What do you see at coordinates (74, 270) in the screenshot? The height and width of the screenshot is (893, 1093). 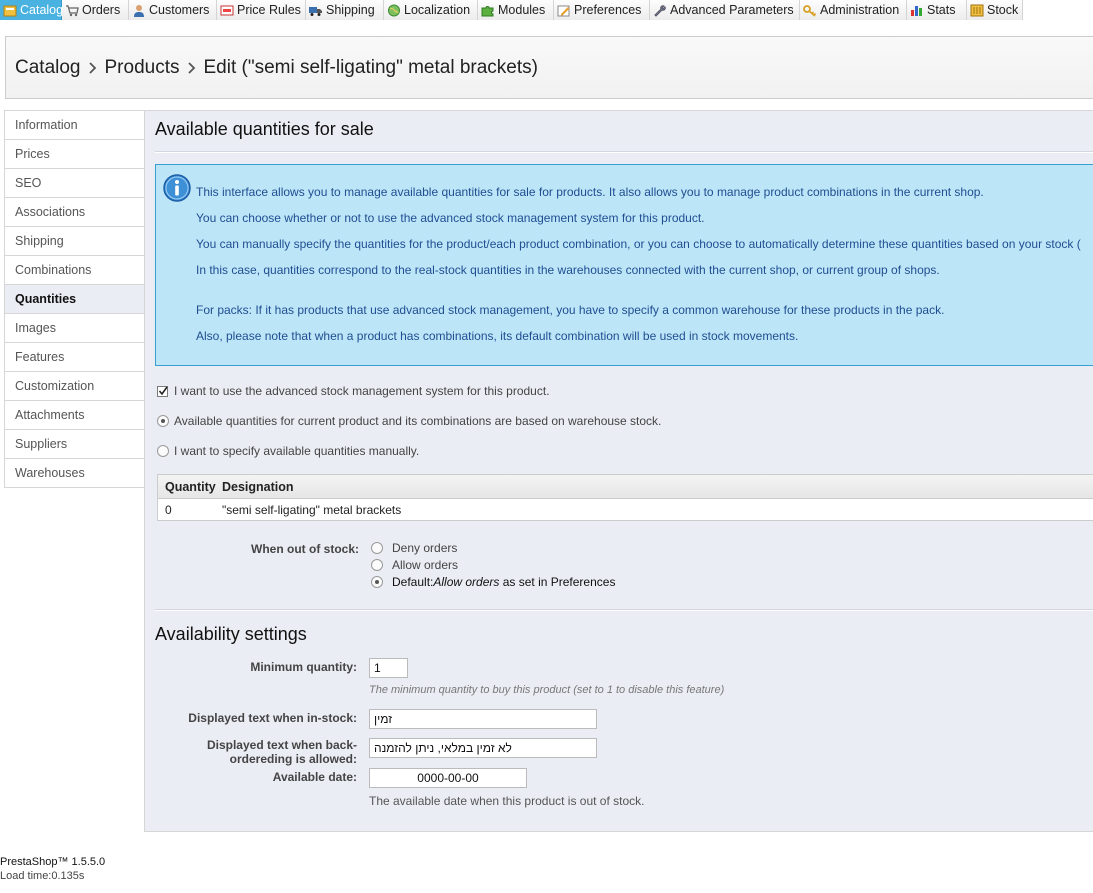 I see `sidebar-item-combinations: Combinations` at bounding box center [74, 270].